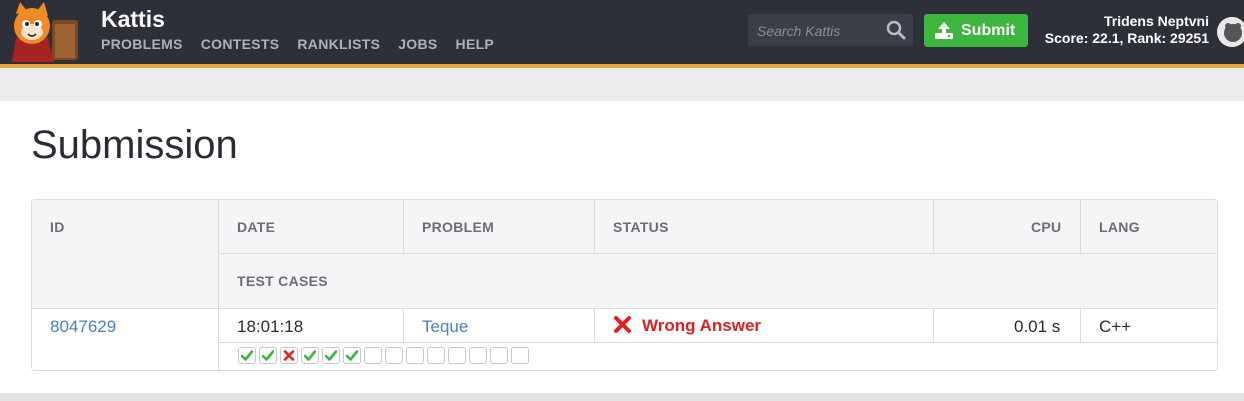 This screenshot has width=1244, height=401. Describe the element at coordinates (282, 281) in the screenshot. I see `col-header-test-cases: TEST CASES` at that location.